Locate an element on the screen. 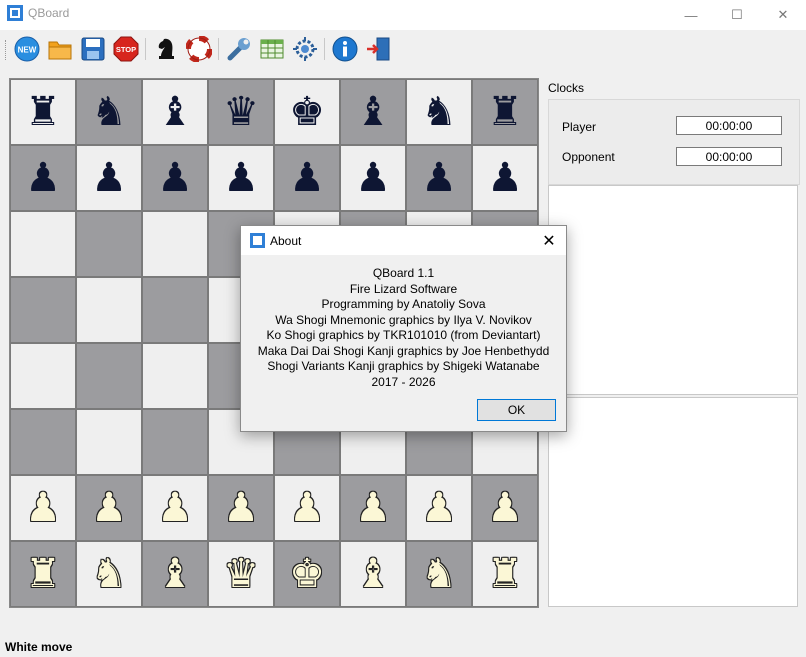 This screenshot has height=657, width=806. engine-button is located at coordinates (166, 49).